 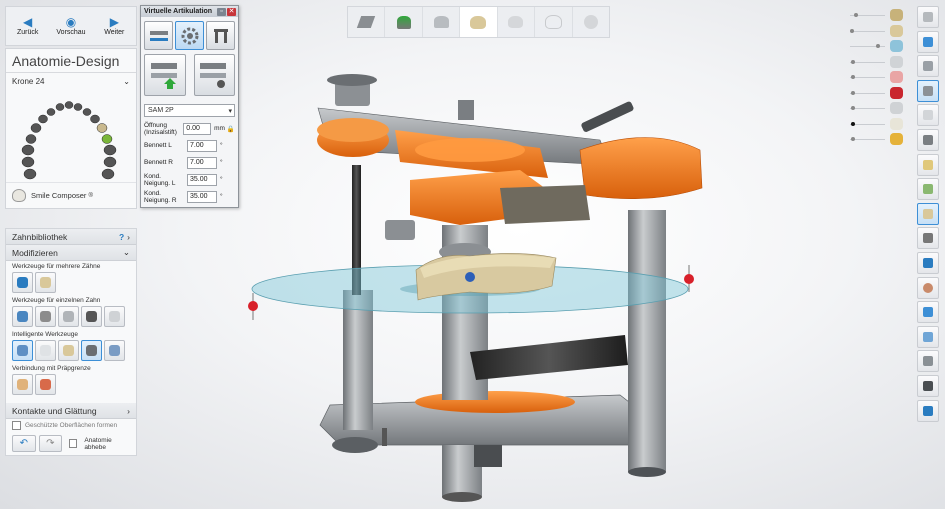 I want to click on preview-button: ◉ Vorschau, so click(x=70, y=26).